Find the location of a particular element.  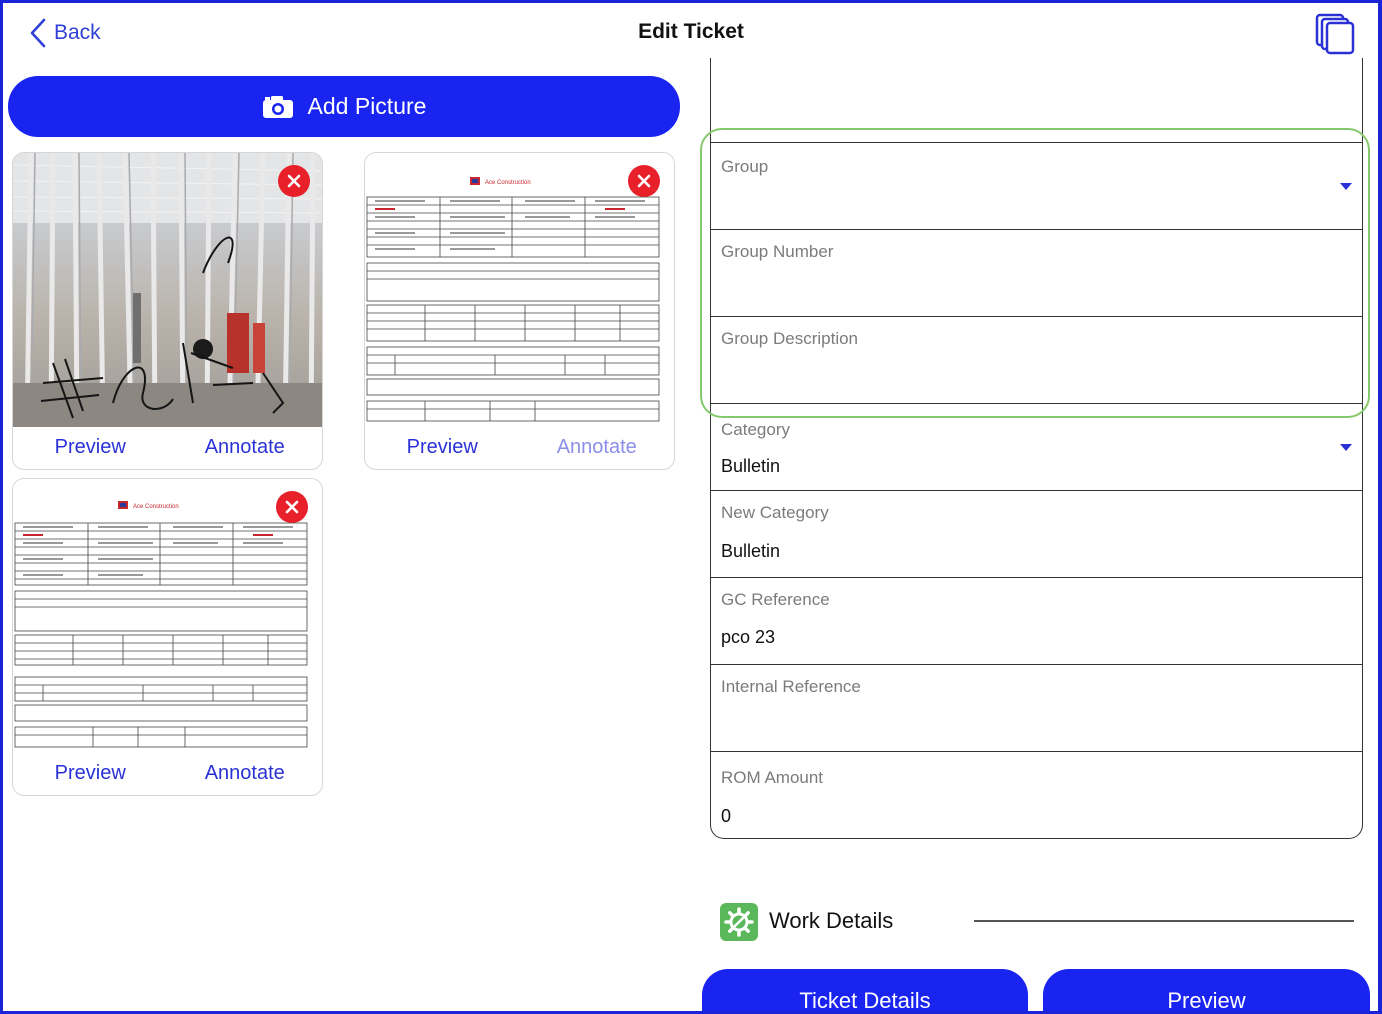

category-select: Bulletin is located at coordinates (1036, 447).